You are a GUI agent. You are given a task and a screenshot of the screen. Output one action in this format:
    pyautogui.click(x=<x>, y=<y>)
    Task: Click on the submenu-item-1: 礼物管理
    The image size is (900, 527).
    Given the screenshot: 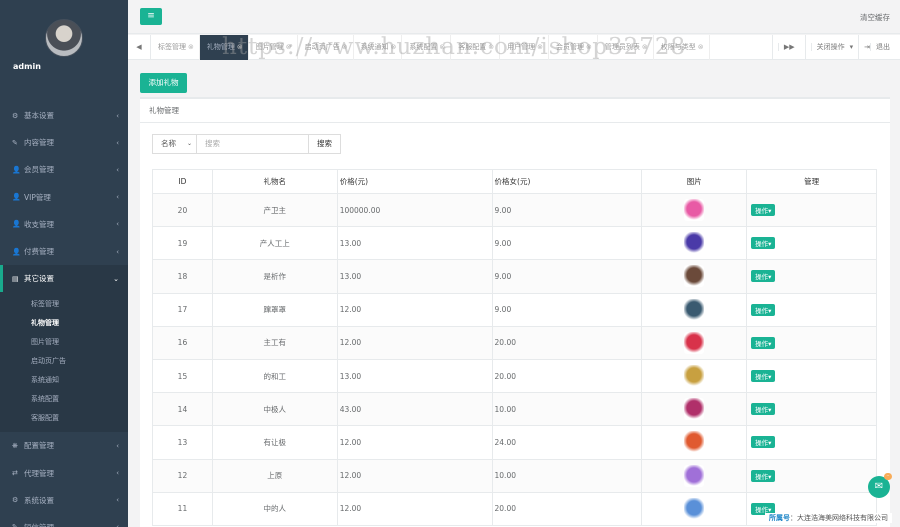 What is the action you would take?
    pyautogui.click(x=64, y=323)
    